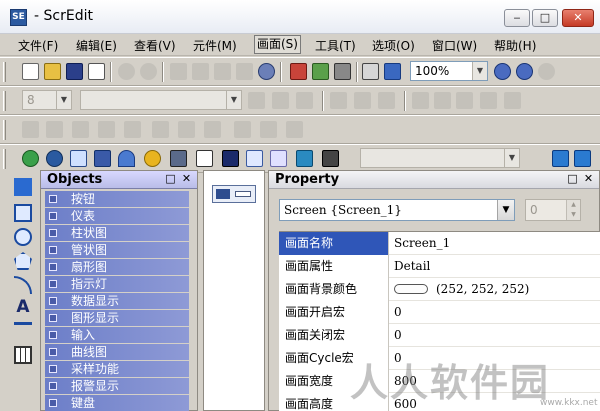 The width and height of the screenshot is (600, 411). What do you see at coordinates (335, 45) in the screenshot?
I see `menu-tools: 工具(T)` at bounding box center [335, 45].